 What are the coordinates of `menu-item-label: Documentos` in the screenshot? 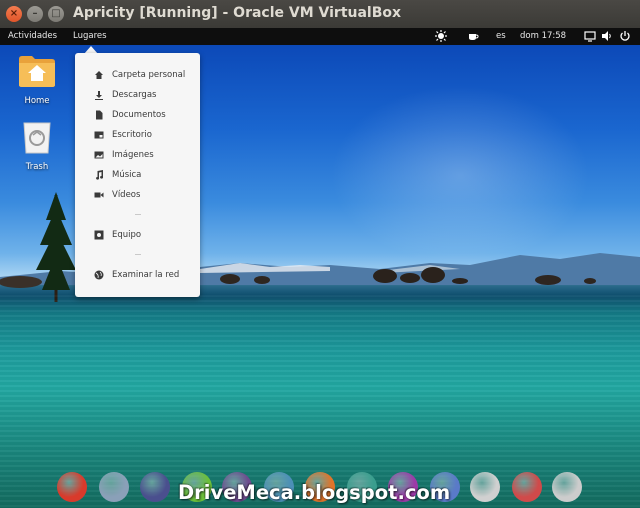 It's located at (139, 115).